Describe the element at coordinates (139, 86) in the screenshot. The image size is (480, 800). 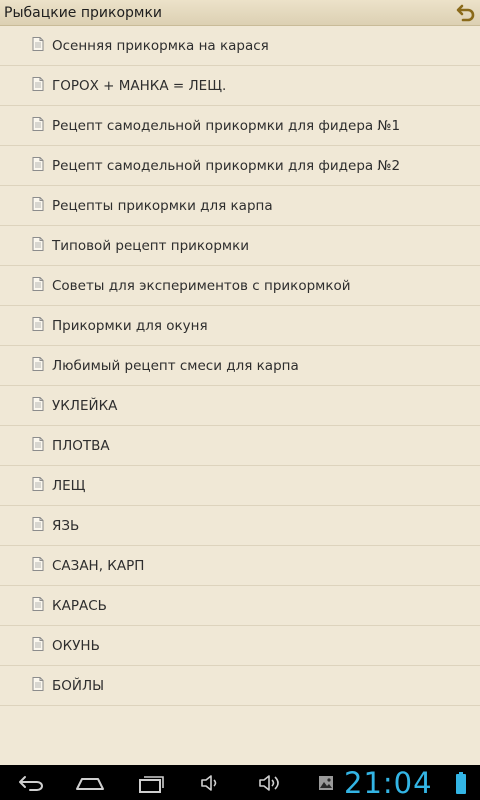
I see `list-item-label: ГОРОХ + МАНКА = ЛЕЩ.` at that location.